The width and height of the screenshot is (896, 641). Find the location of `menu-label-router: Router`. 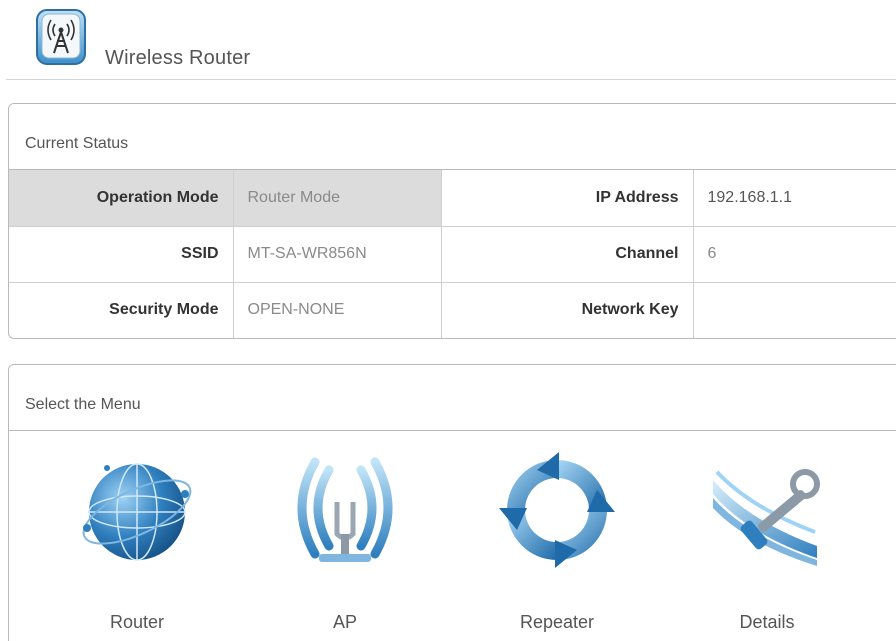

menu-label-router: Router is located at coordinates (137, 622).